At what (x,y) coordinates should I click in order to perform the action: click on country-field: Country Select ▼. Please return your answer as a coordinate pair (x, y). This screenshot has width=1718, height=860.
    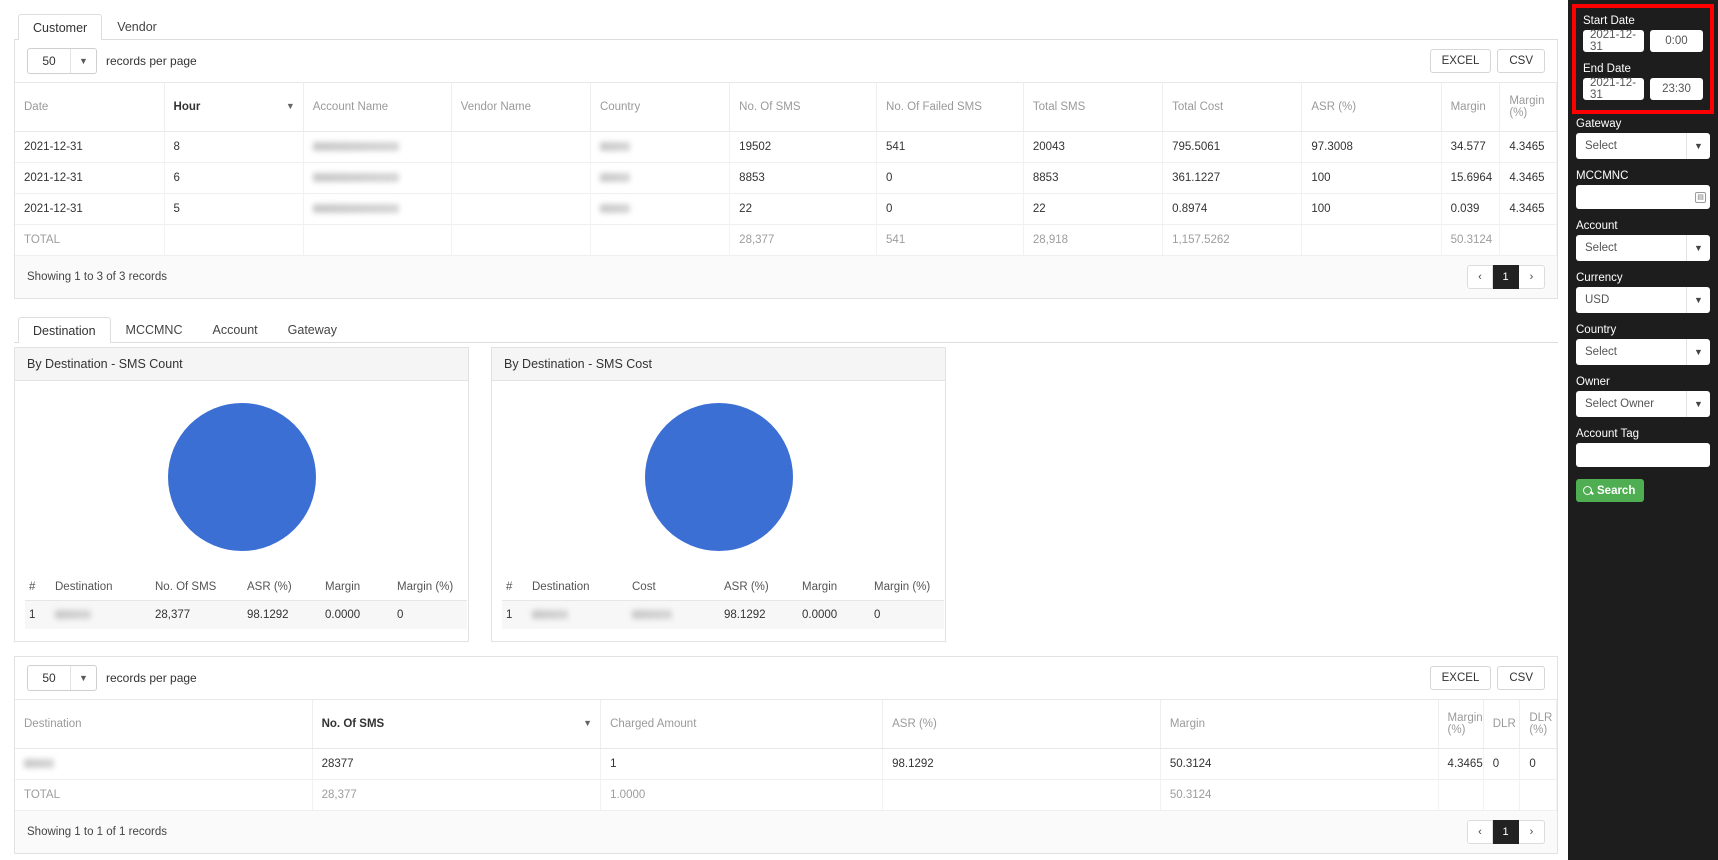
    Looking at the image, I should click on (1643, 344).